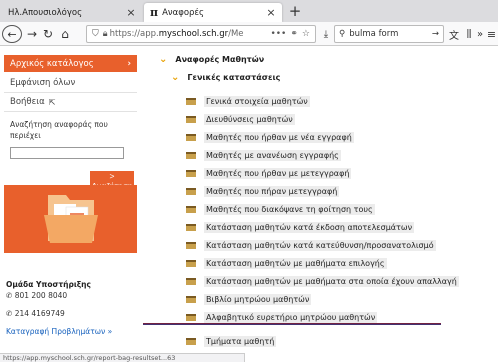  What do you see at coordinates (272, 155) in the screenshot?
I see `report-item-label: Μαθητές με ανανέωση εγγραφής` at bounding box center [272, 155].